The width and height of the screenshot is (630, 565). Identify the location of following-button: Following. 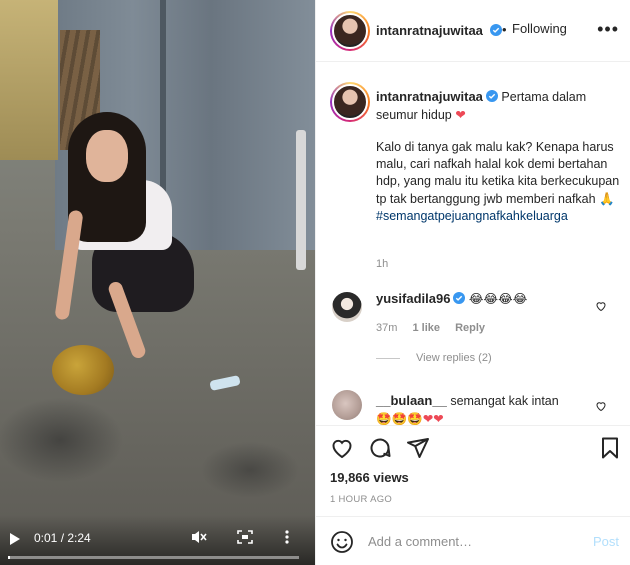
(539, 28).